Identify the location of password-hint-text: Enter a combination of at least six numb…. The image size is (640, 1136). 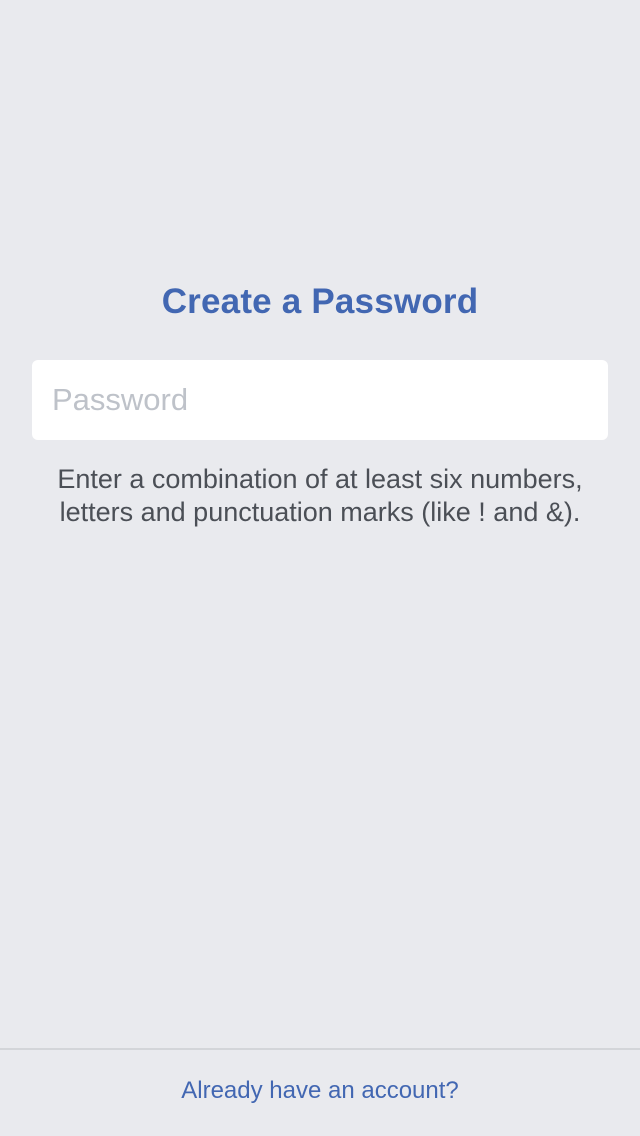
(320, 495).